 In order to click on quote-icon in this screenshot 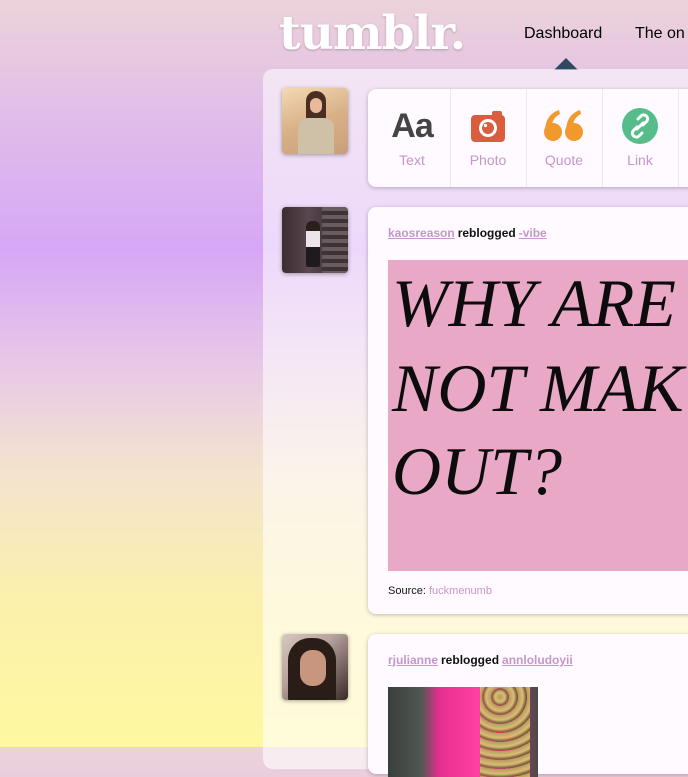, I will do `click(563, 125)`.